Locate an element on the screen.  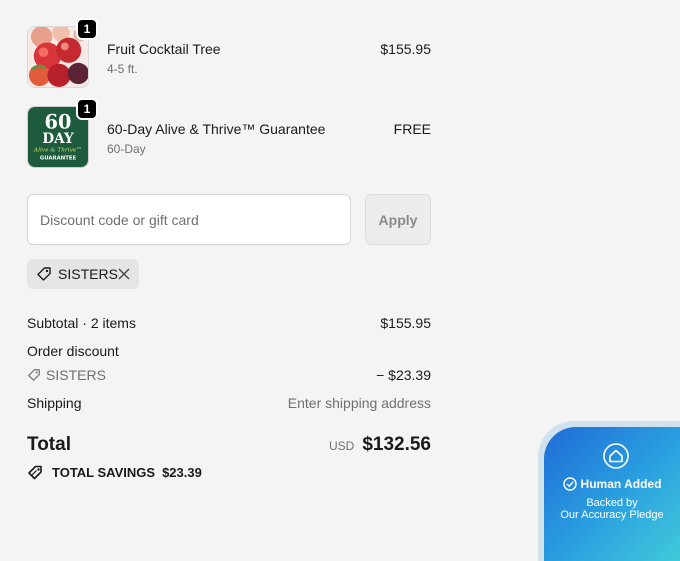
pledge-line-2: Our Accuracy Pledge is located at coordinates (612, 515).